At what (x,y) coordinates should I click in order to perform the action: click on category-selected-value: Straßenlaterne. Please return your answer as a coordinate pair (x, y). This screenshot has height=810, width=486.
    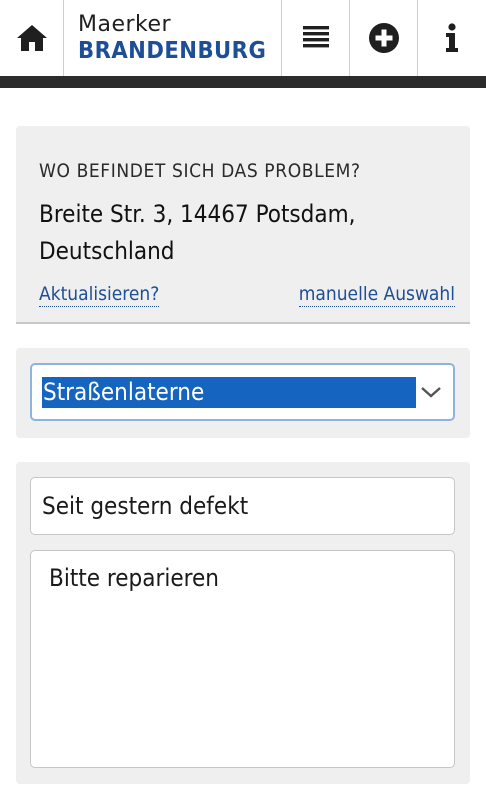
    Looking at the image, I should click on (229, 392).